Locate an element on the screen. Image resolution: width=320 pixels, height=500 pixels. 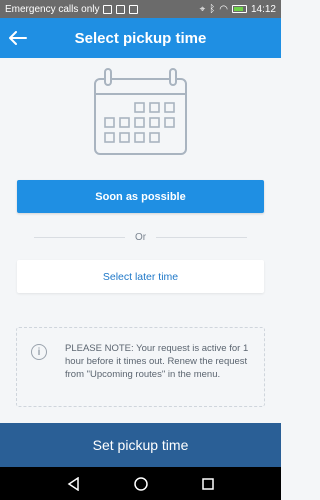
divider-line-left is located at coordinates (79, 237).